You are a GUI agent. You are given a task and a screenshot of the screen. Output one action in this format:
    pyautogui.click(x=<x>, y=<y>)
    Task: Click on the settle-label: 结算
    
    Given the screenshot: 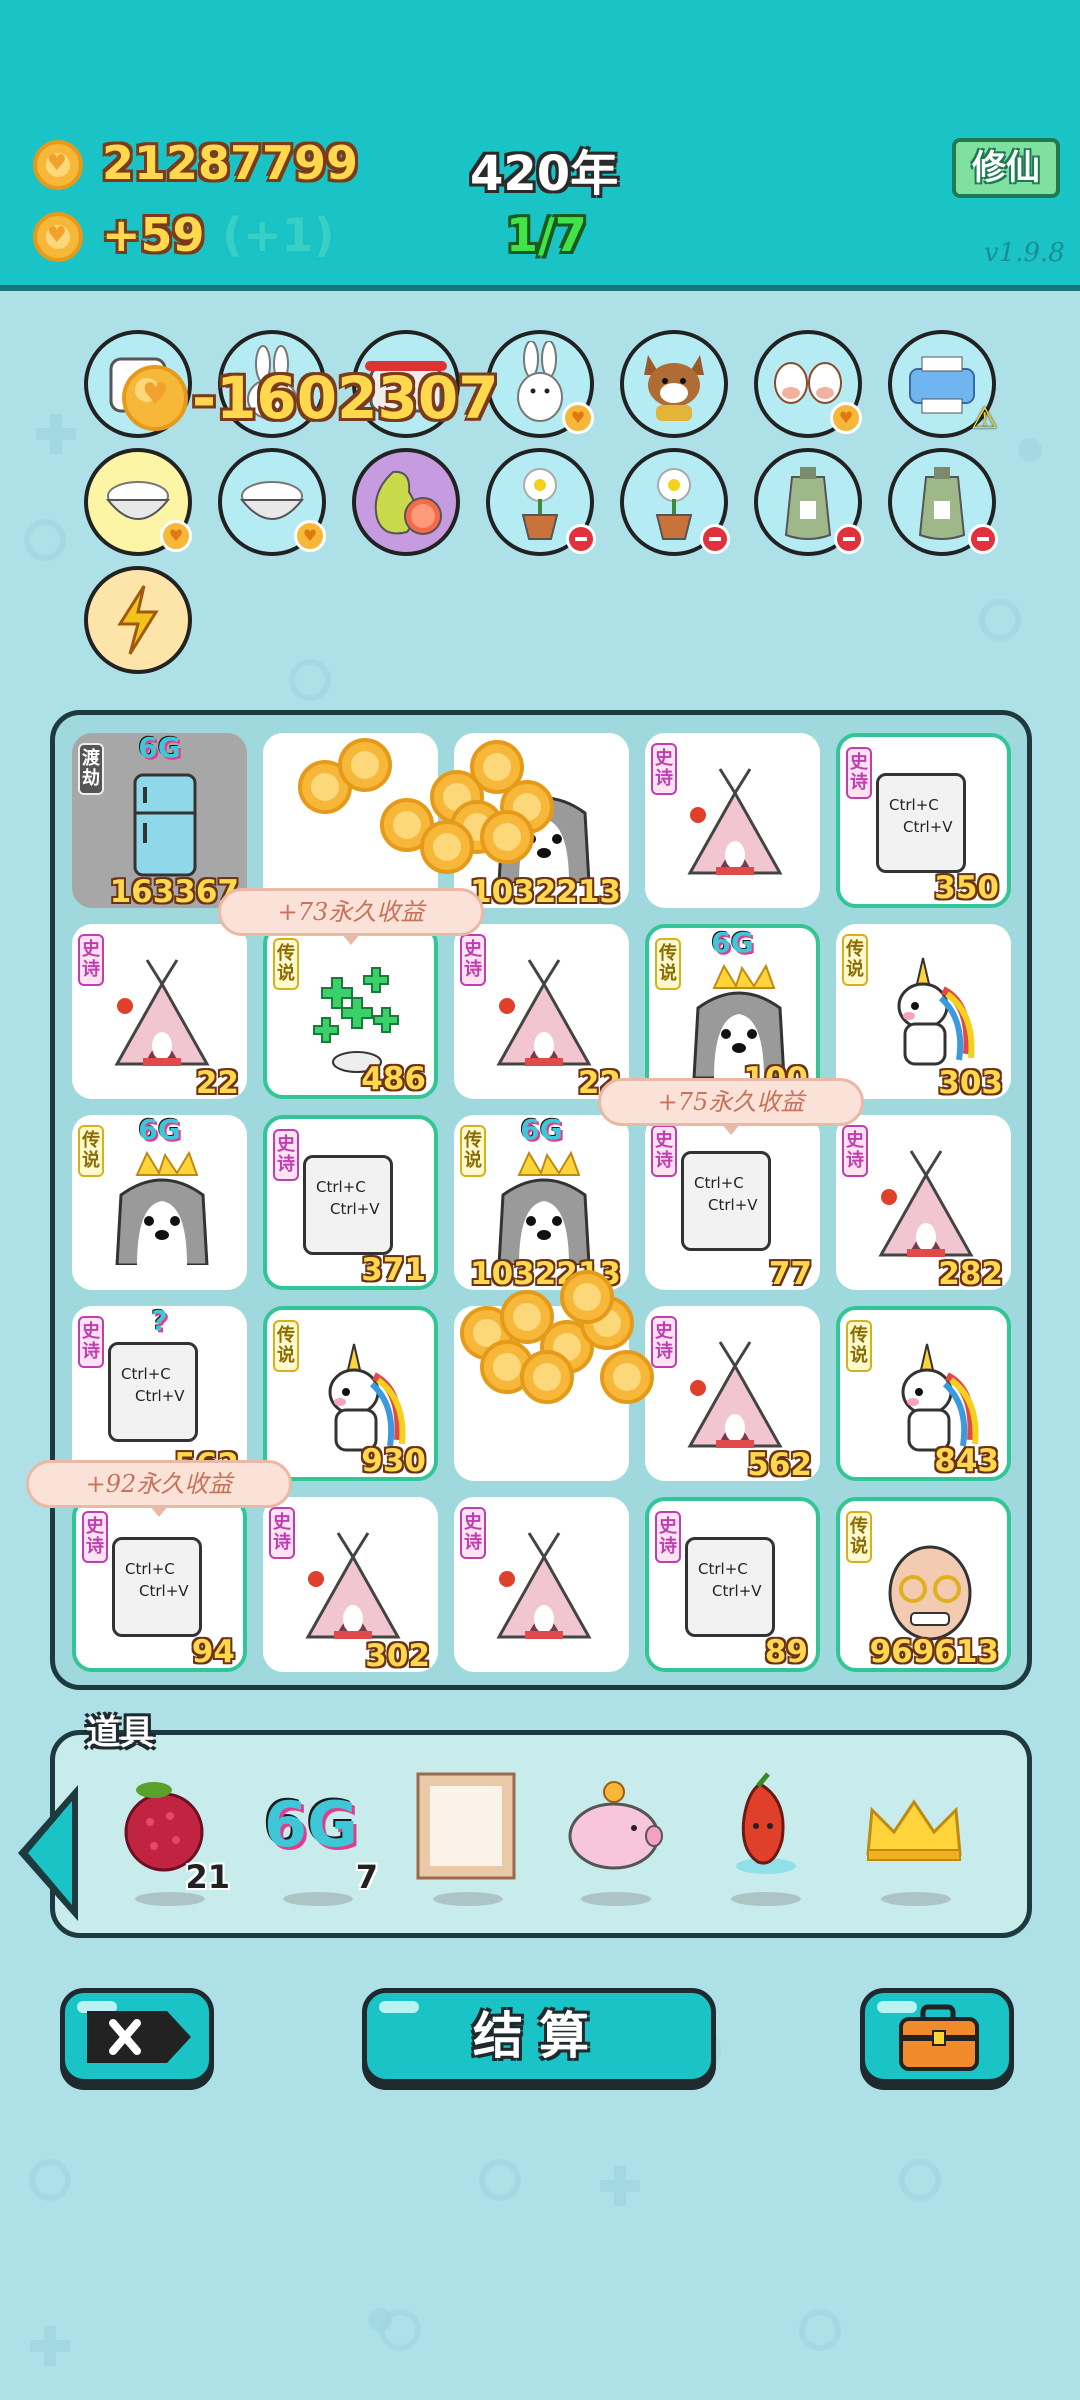 What is the action you would take?
    pyautogui.click(x=539, y=2036)
    